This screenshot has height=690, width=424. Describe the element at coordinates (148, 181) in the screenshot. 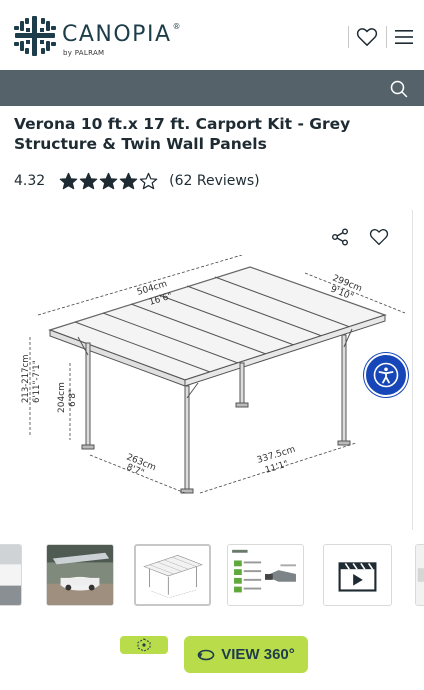

I see `star-outline-icon` at that location.